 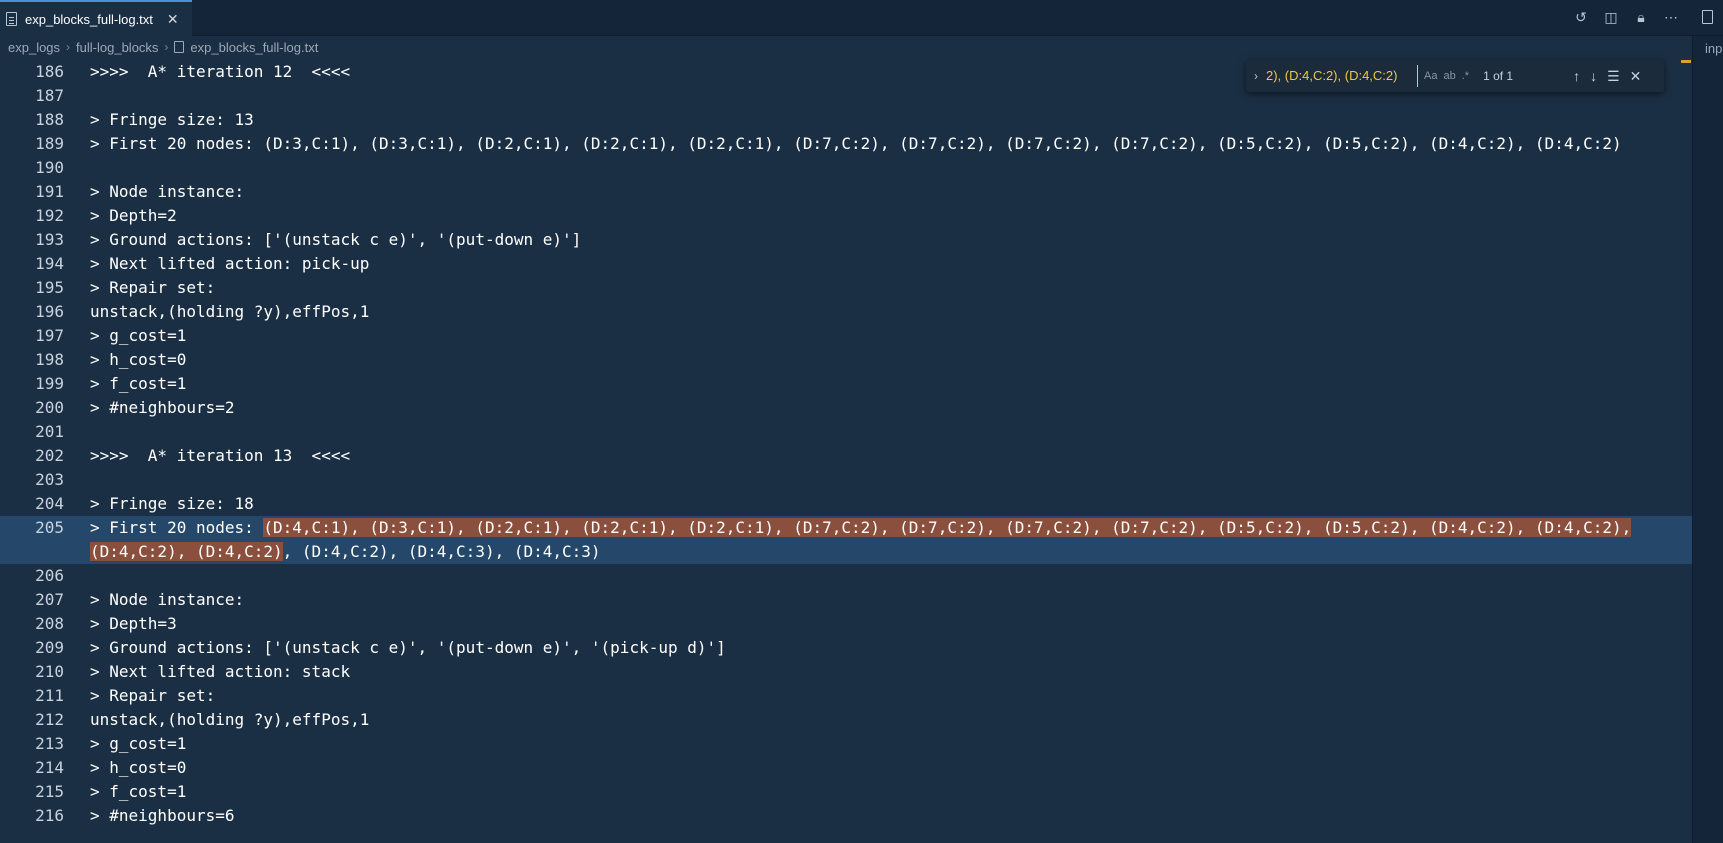 I want to click on editor-line: 199 > f_cost=1, so click(x=846, y=384).